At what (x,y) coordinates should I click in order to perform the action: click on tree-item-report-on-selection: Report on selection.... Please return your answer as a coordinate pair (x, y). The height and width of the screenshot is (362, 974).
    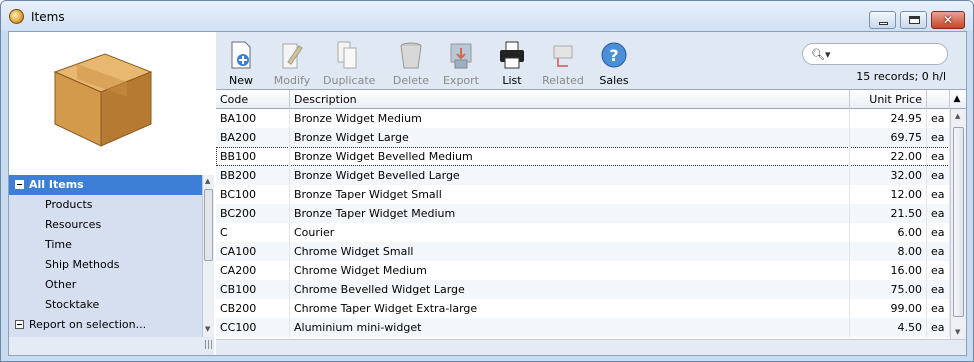
    Looking at the image, I should click on (105, 325).